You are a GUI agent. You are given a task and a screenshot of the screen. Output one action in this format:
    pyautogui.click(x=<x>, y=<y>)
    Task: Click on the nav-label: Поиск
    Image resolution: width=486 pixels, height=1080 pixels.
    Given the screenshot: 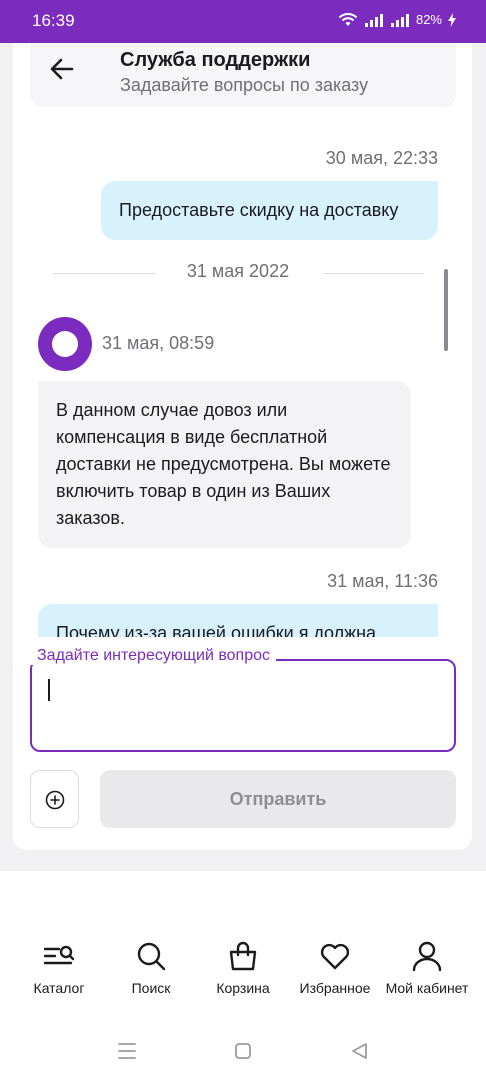 What is the action you would take?
    pyautogui.click(x=151, y=988)
    